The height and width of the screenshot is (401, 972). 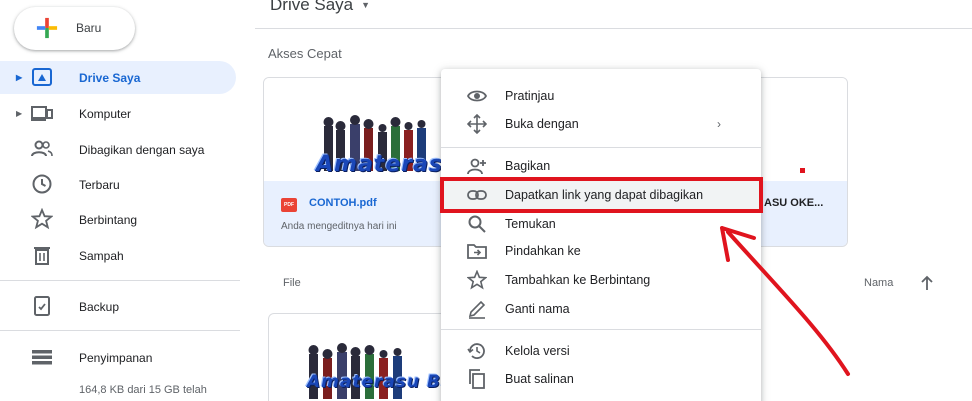 What do you see at coordinates (537, 351) in the screenshot?
I see `menu-item-label: Kelola versi` at bounding box center [537, 351].